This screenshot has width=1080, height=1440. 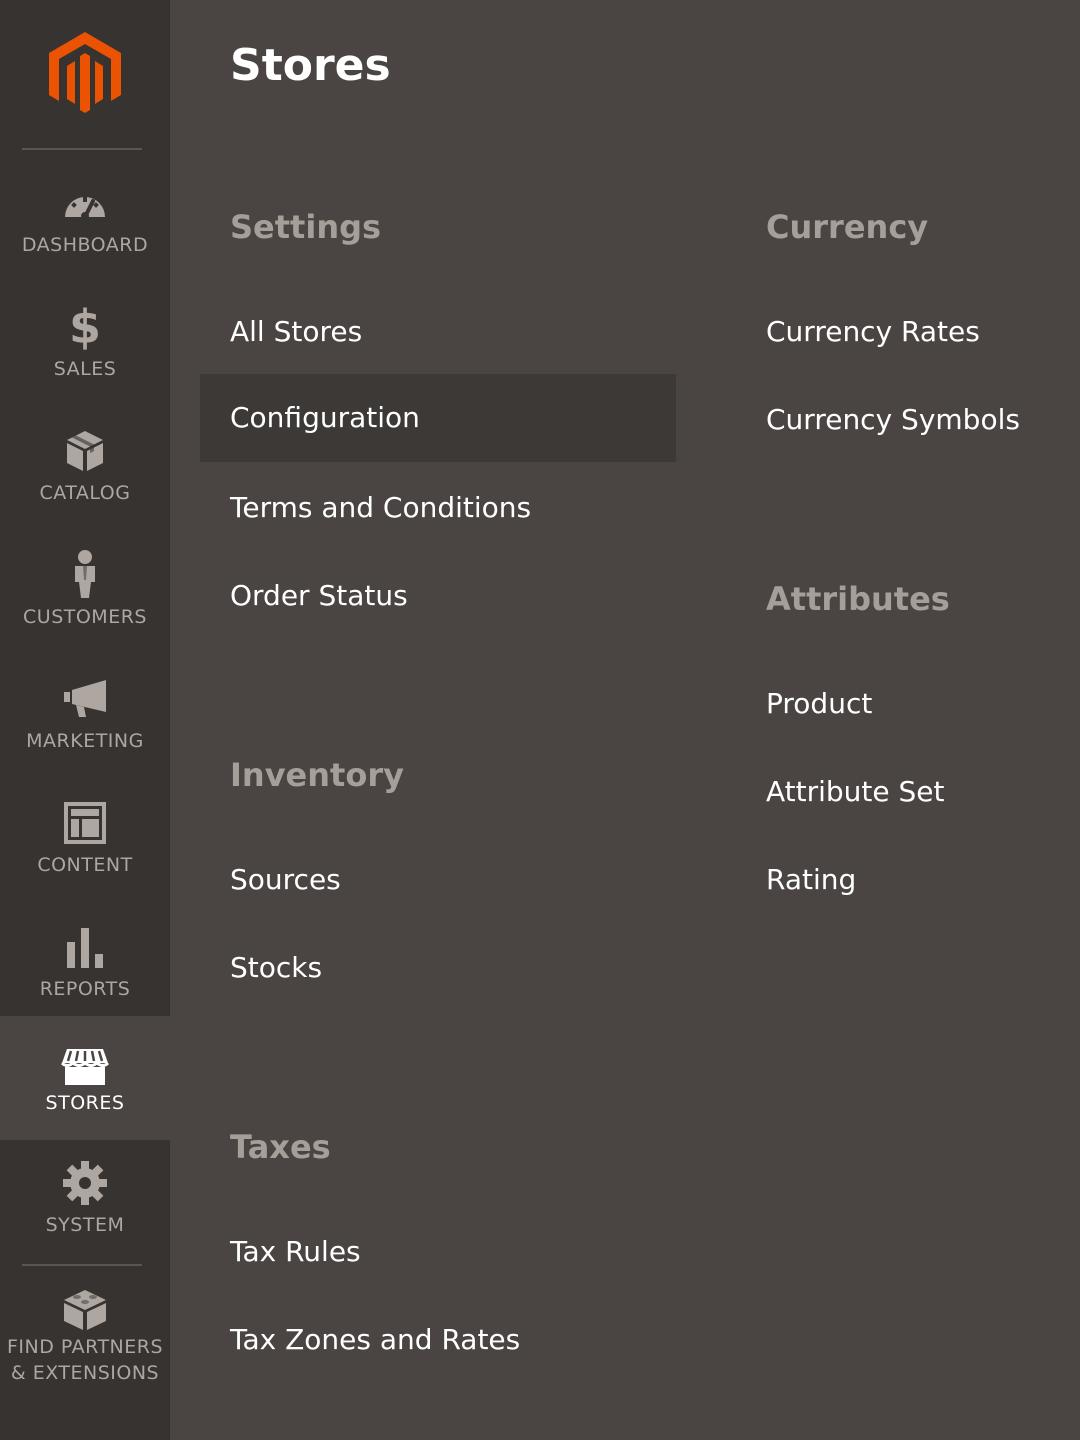 What do you see at coordinates (285, 880) in the screenshot?
I see `menu-link-sources: Sources` at bounding box center [285, 880].